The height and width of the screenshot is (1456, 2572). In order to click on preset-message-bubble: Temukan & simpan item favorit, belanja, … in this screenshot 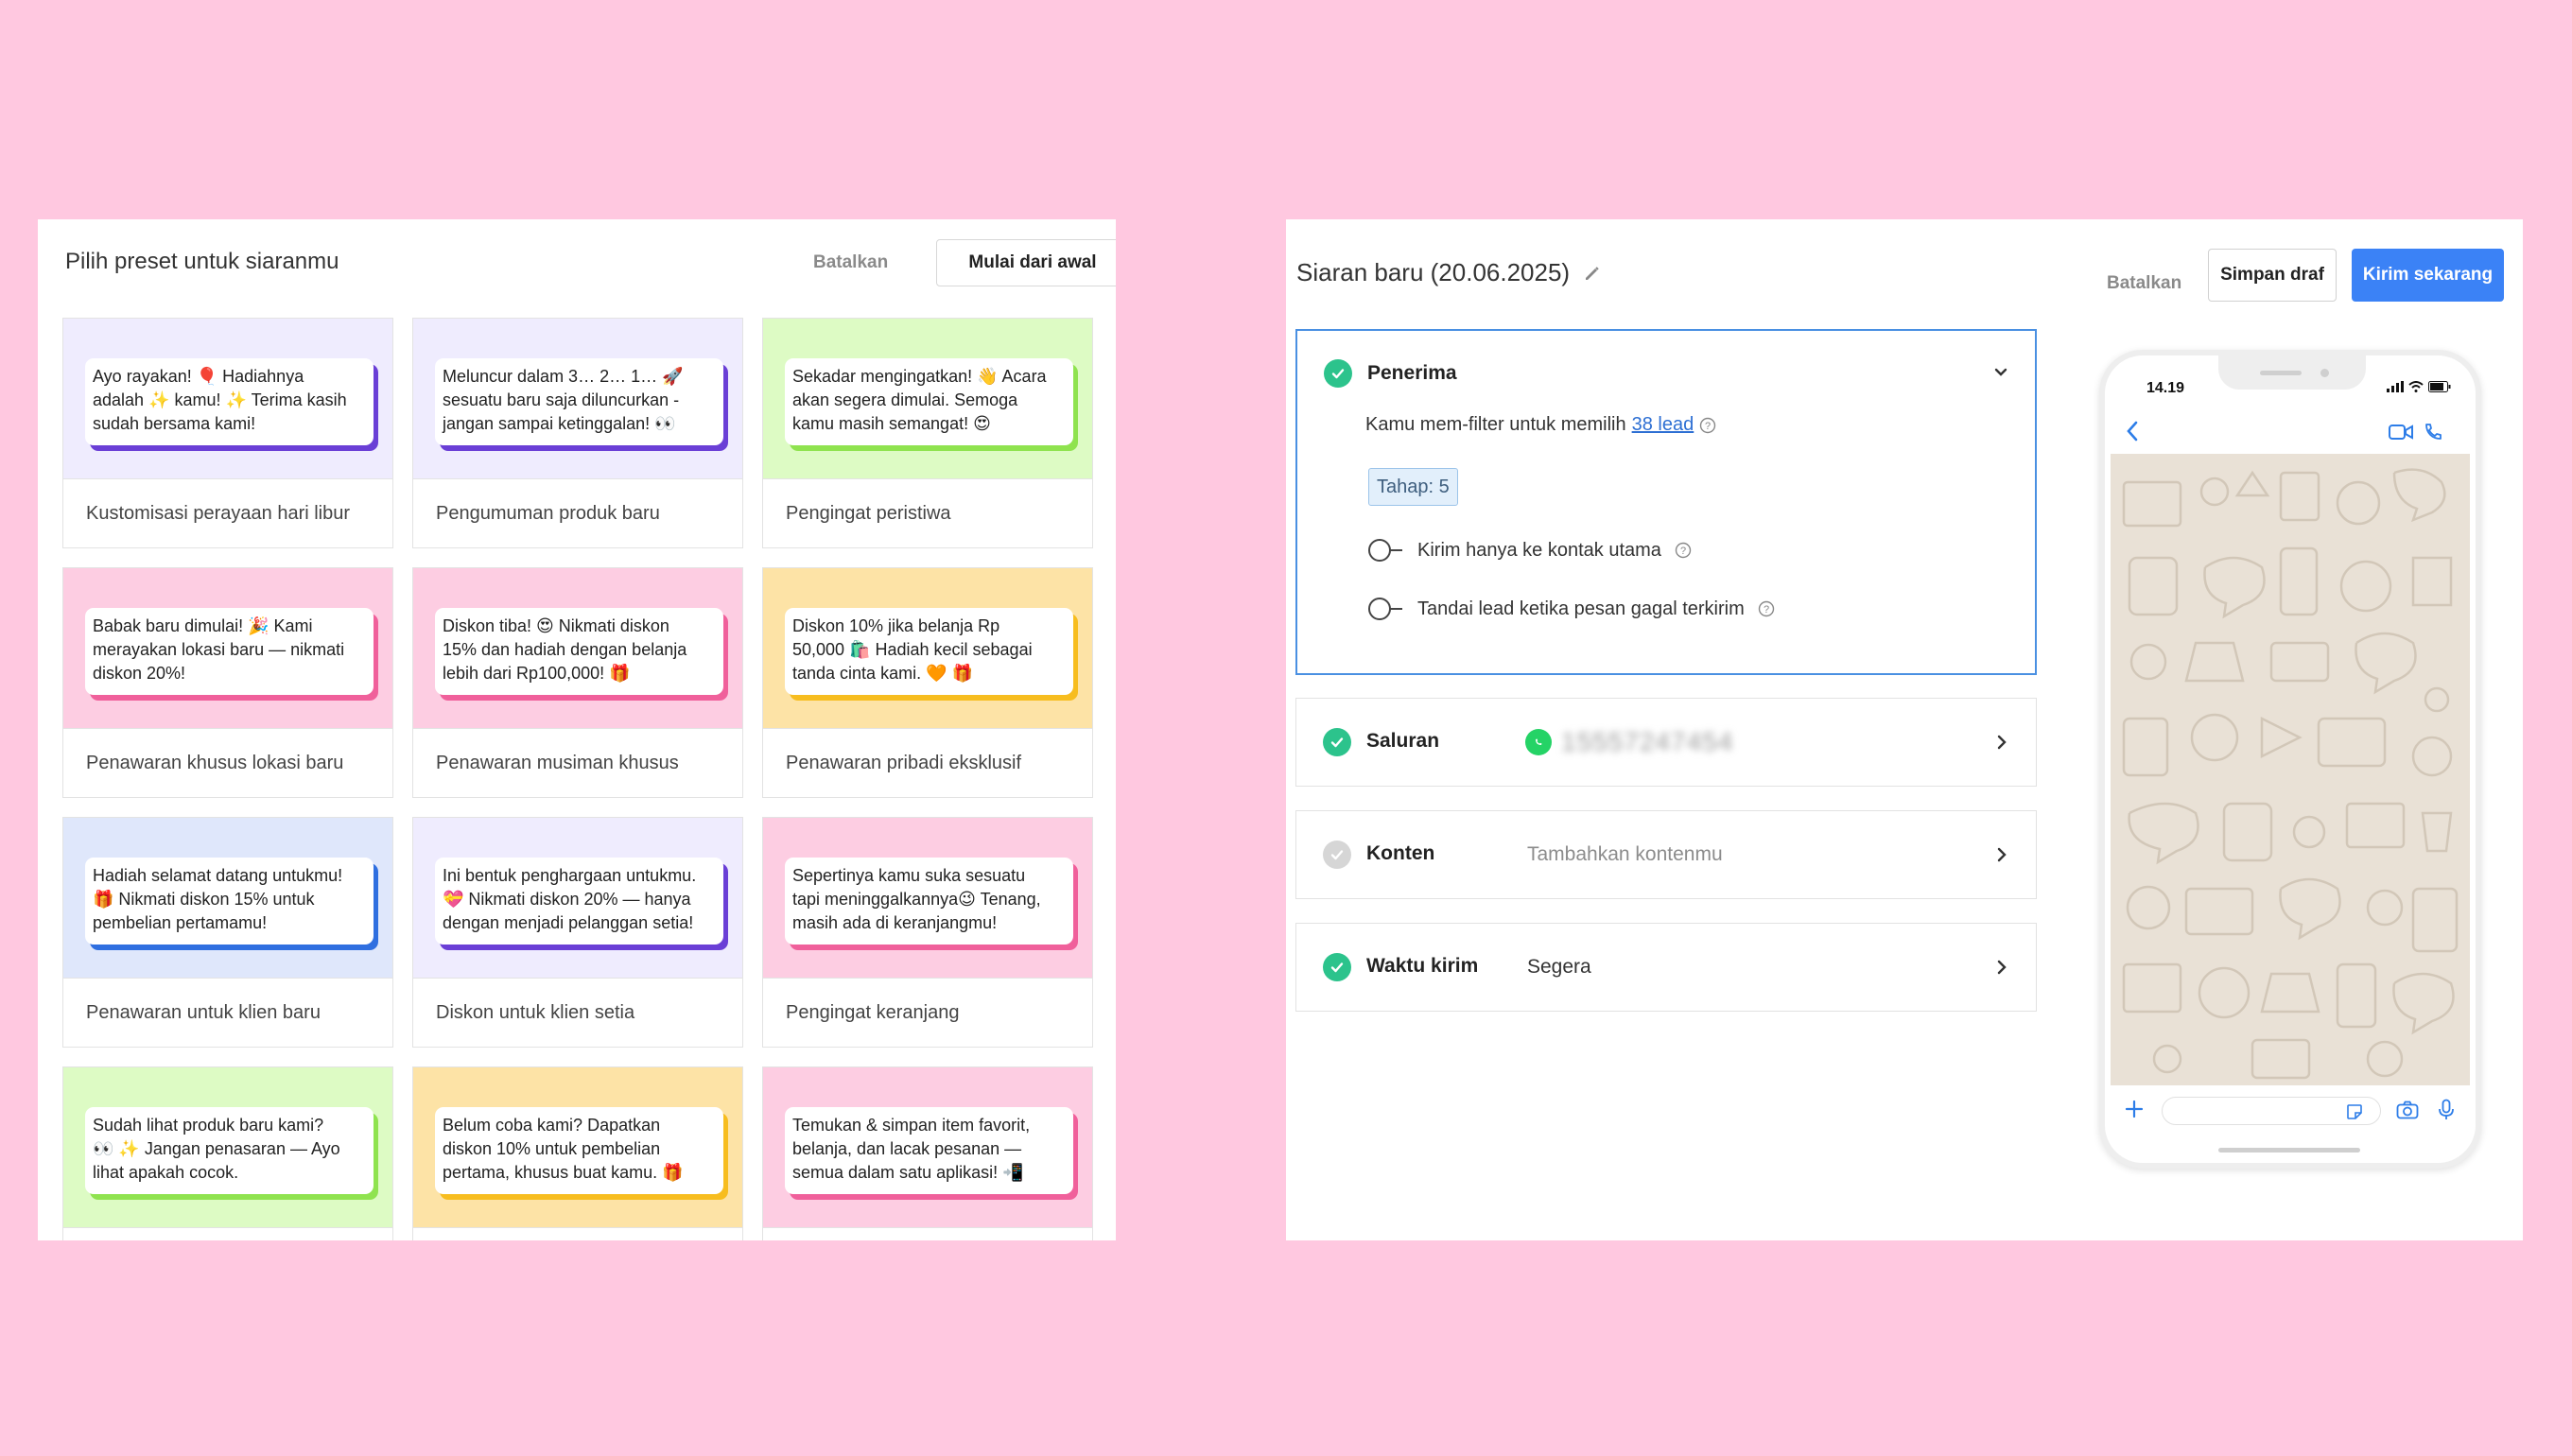, I will do `click(929, 1150)`.